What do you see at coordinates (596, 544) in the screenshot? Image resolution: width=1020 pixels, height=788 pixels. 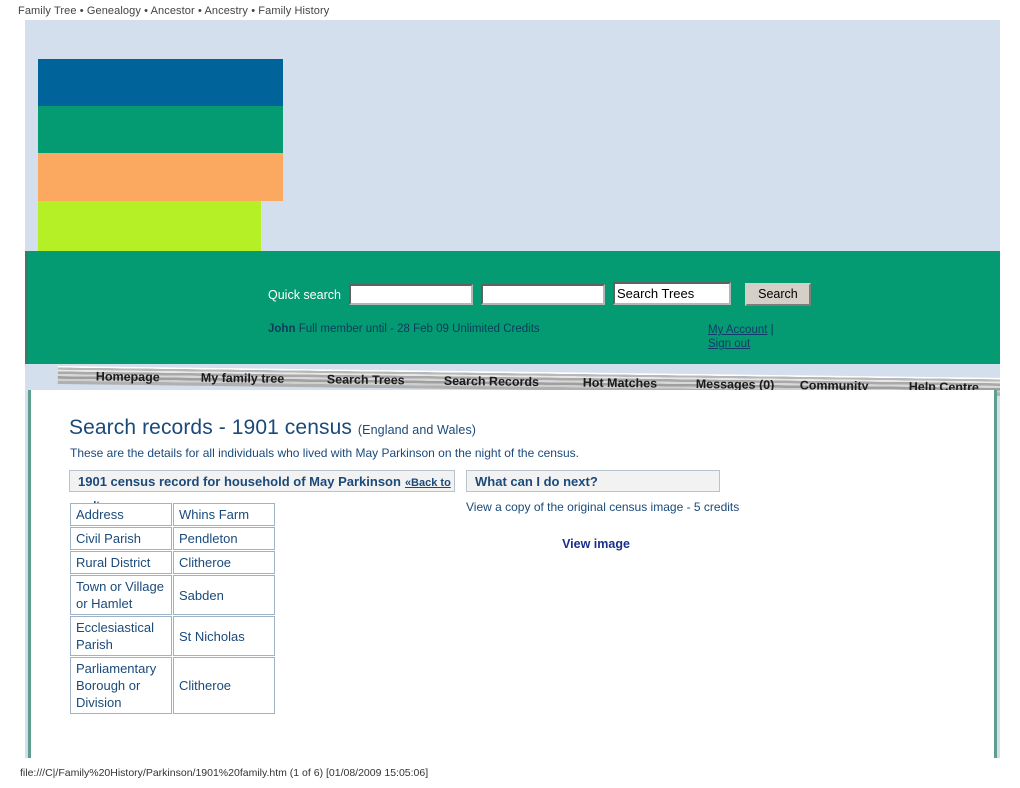 I see `view-image-link: View image` at bounding box center [596, 544].